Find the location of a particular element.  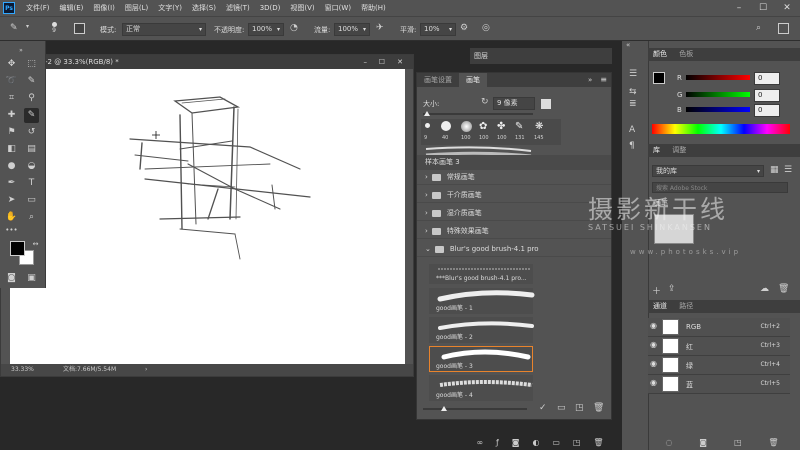

library-delete-icon: 🗑 is located at coordinates (783, 289).